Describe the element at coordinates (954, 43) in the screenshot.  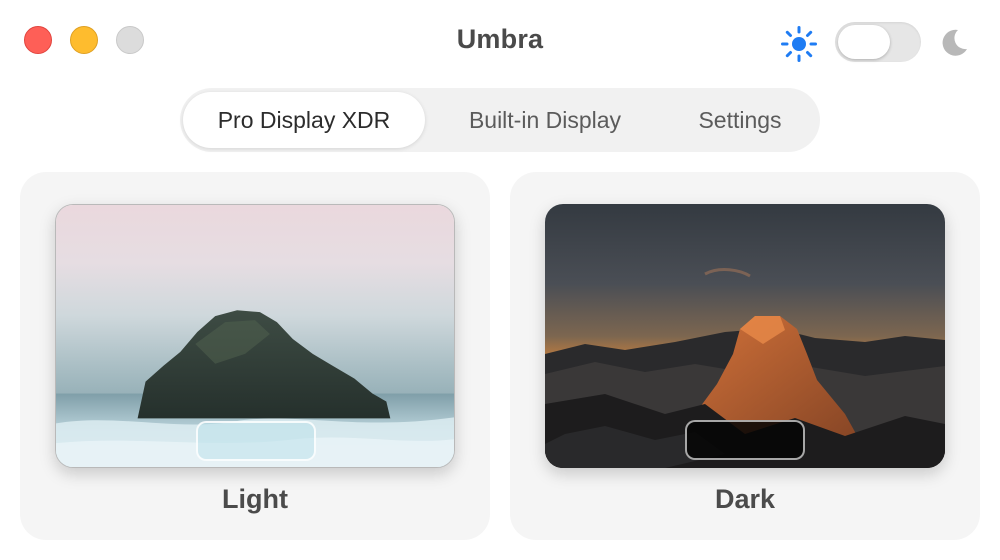
I see `moon-icon` at that location.